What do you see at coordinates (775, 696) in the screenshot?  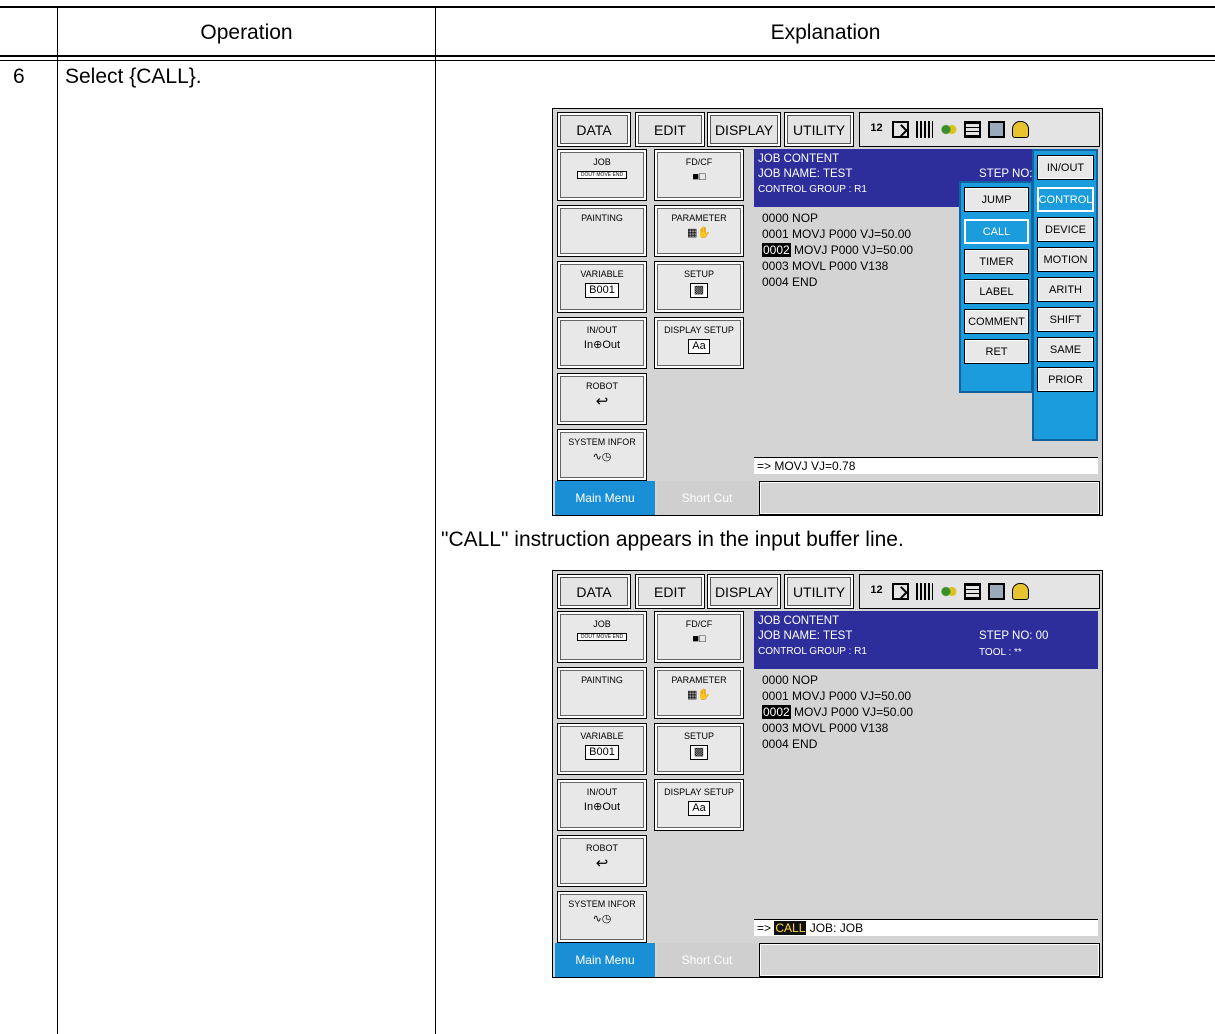 I see `line-number: 0001` at bounding box center [775, 696].